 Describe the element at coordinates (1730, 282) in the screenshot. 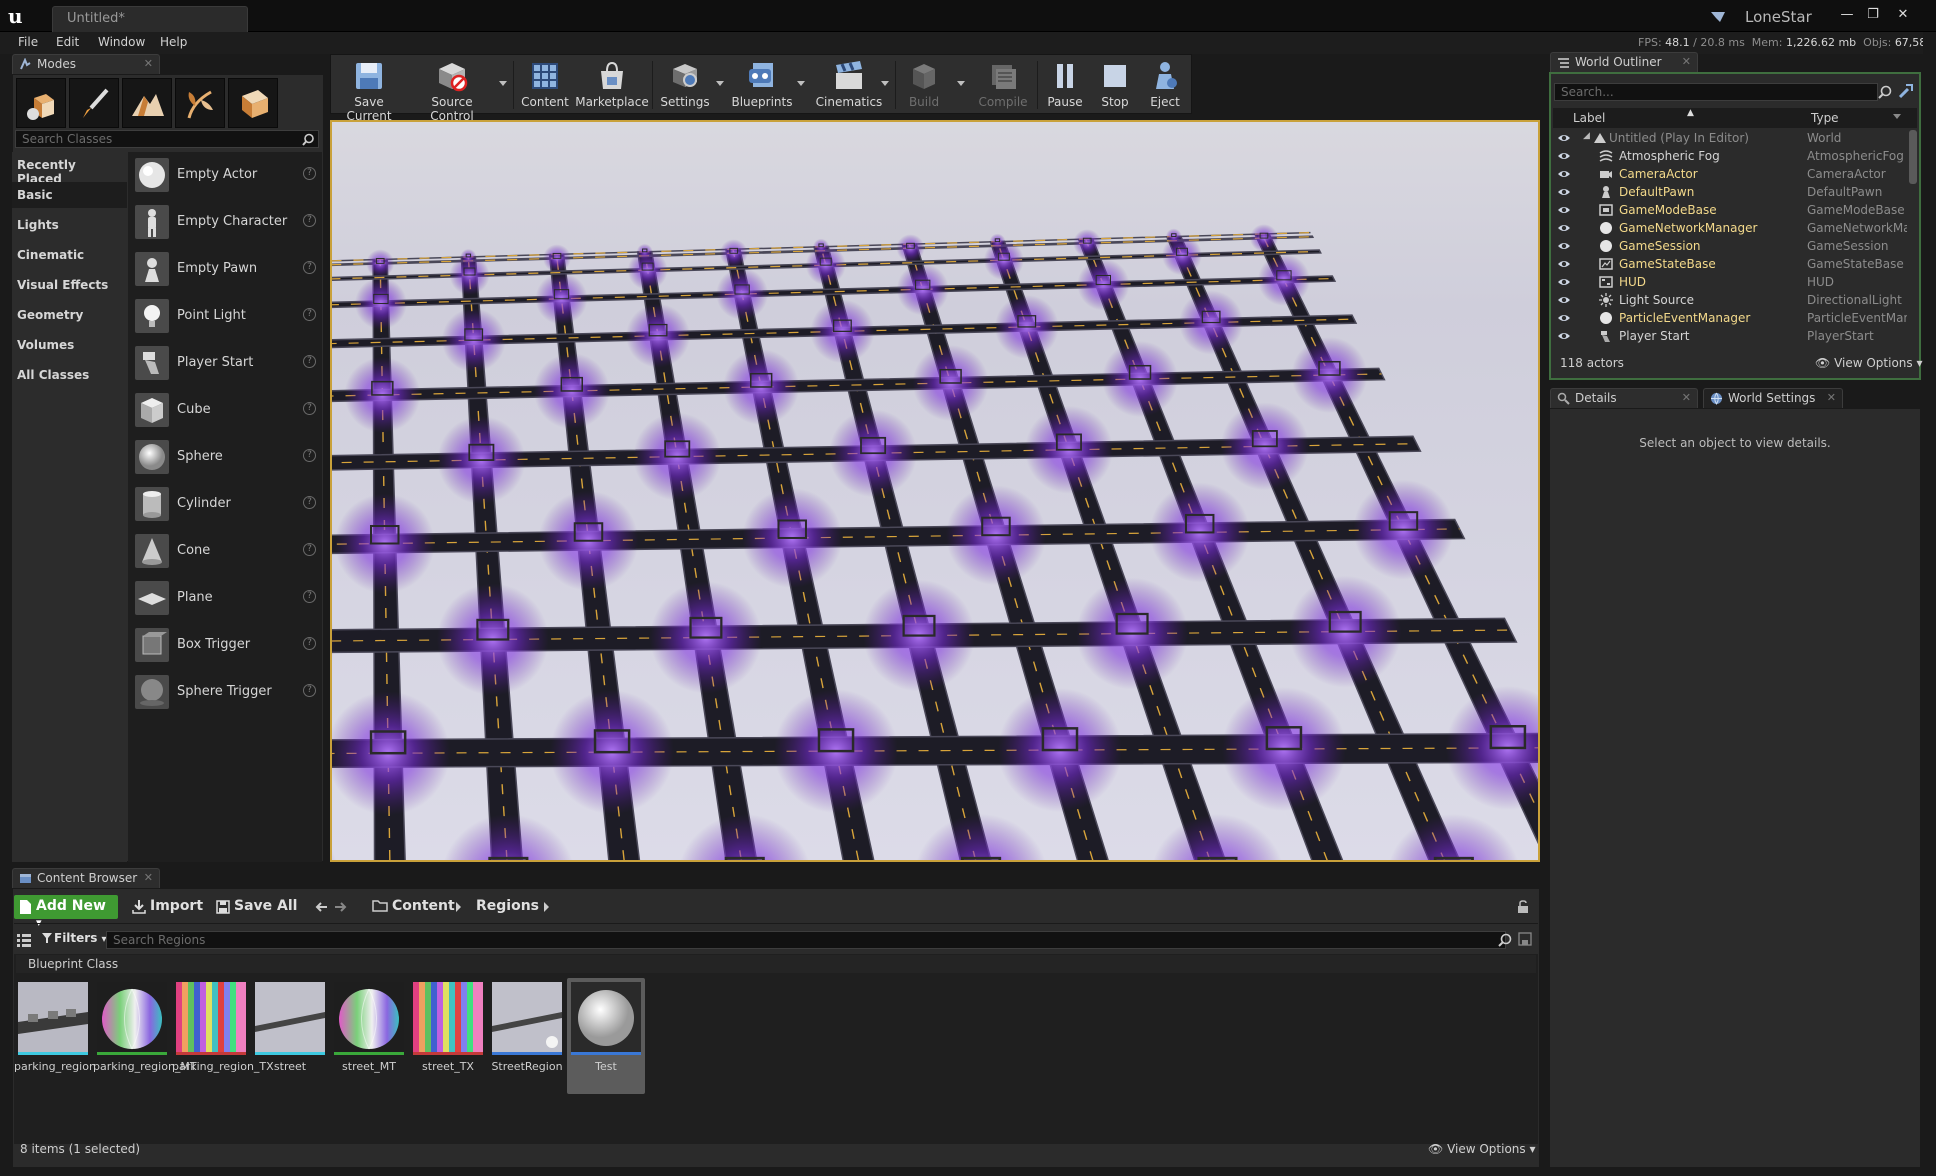

I see `outliner-row: HUD HUD` at that location.